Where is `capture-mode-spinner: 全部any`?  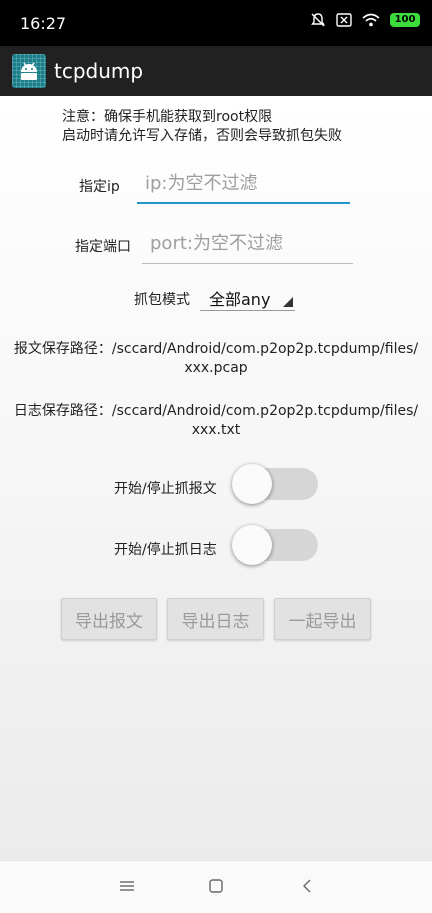 capture-mode-spinner: 全部any is located at coordinates (247, 295).